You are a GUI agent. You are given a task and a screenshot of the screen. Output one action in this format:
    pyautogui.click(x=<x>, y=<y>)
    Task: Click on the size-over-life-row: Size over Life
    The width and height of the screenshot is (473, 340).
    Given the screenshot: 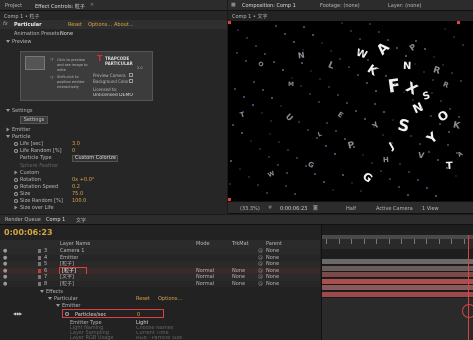 What is the action you would take?
    pyautogui.click(x=34, y=208)
    